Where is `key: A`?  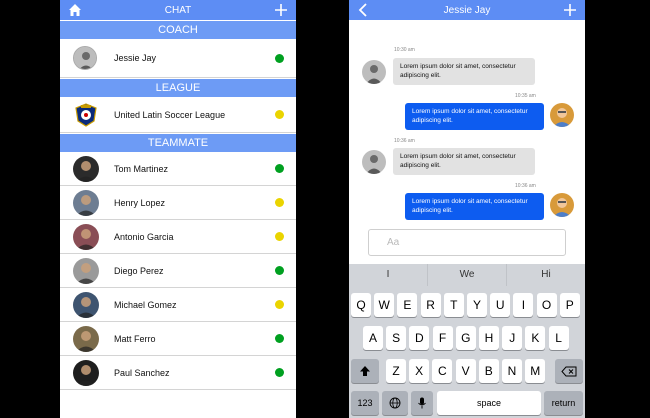
key: A is located at coordinates (373, 338).